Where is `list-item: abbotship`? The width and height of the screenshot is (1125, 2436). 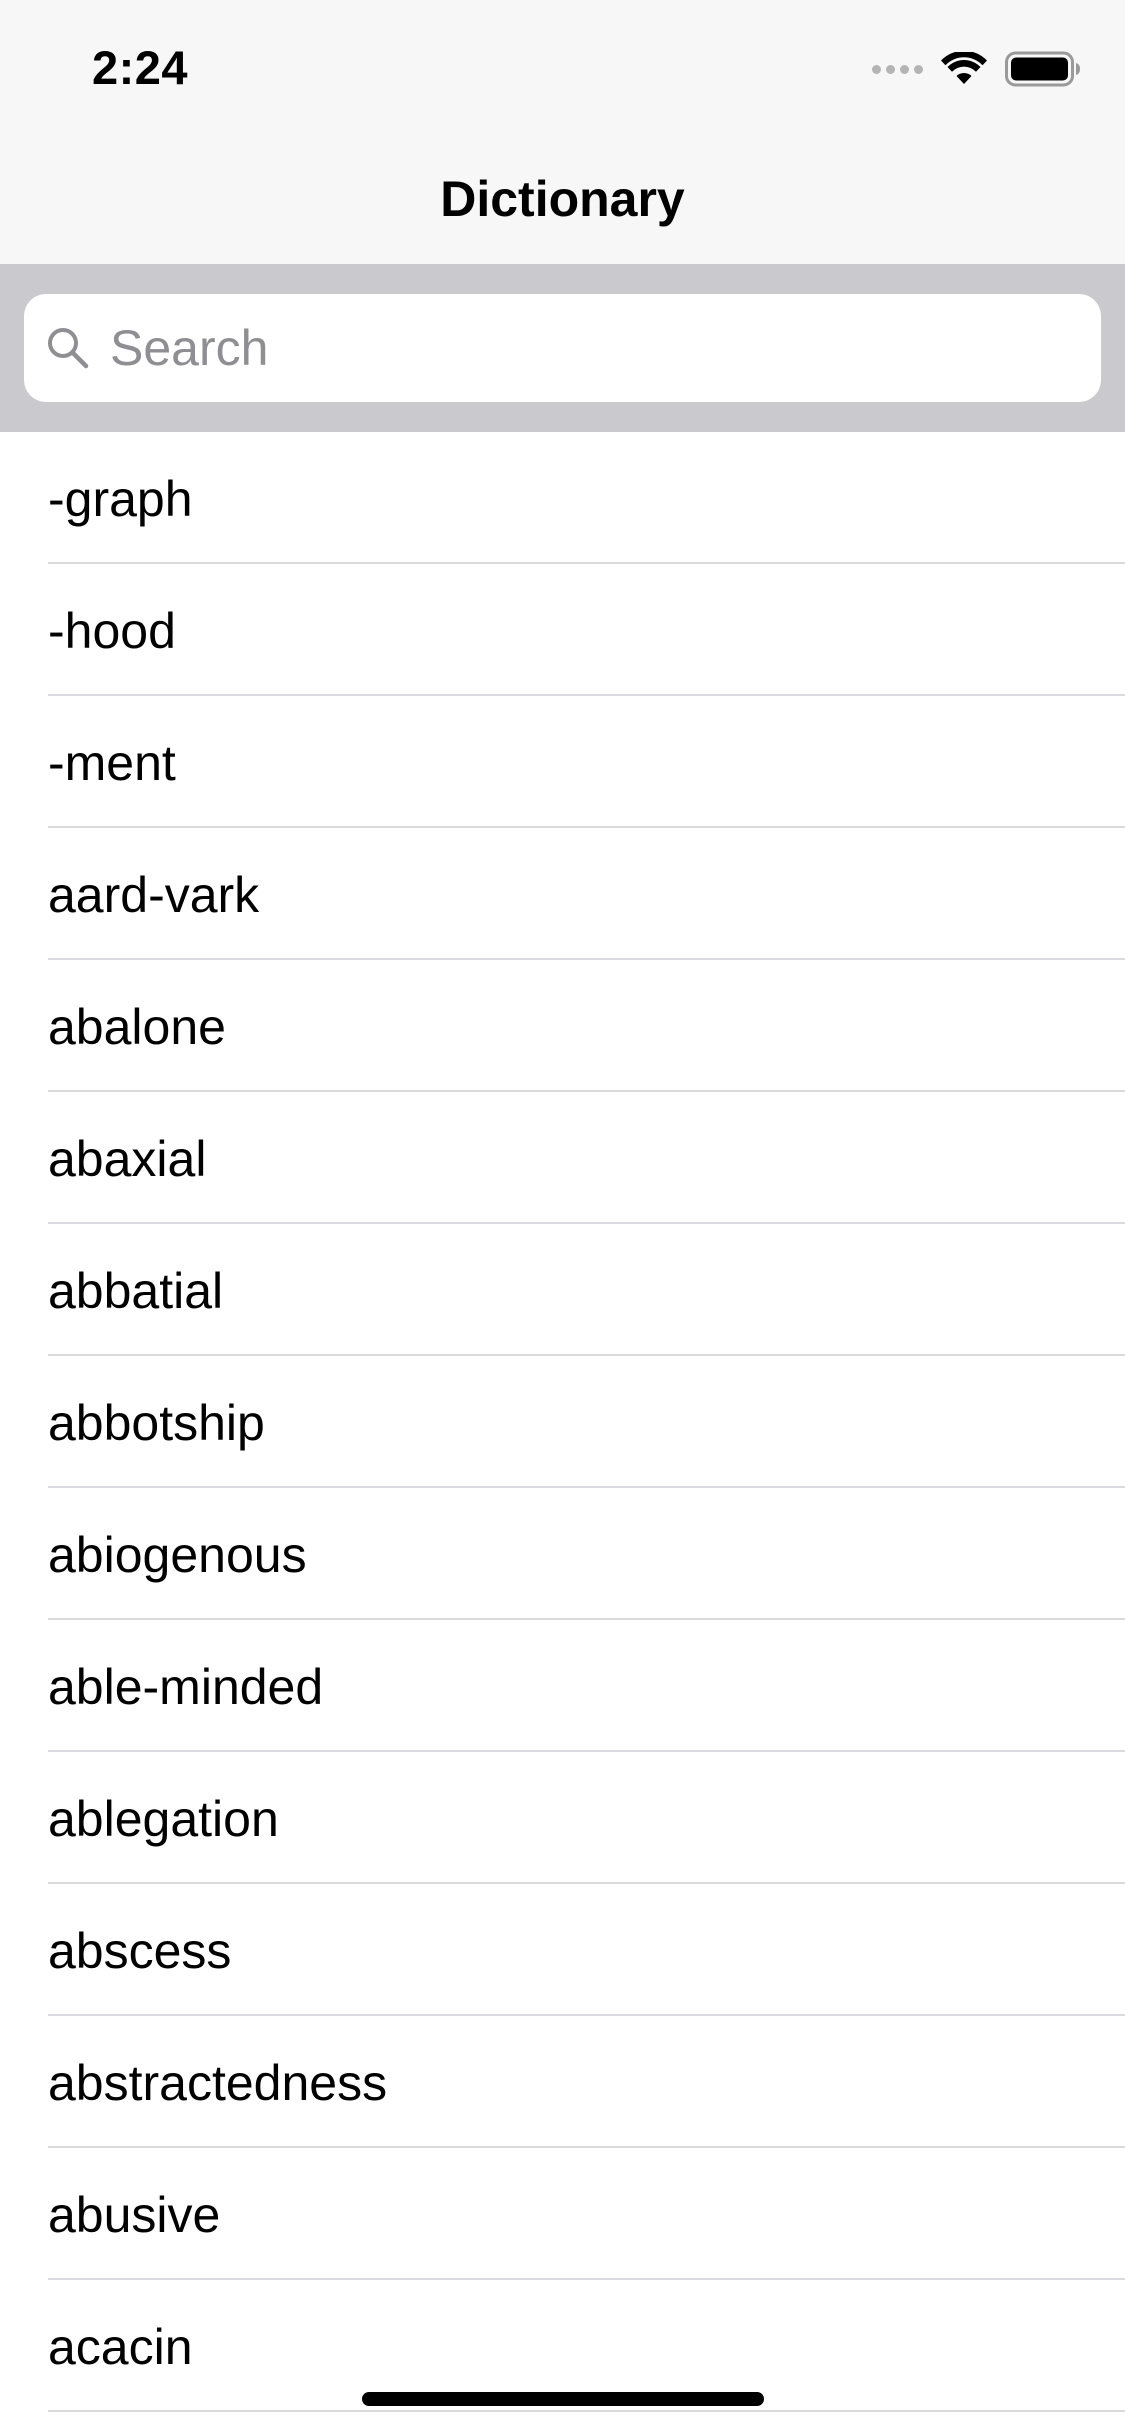 list-item: abbotship is located at coordinates (562, 1422).